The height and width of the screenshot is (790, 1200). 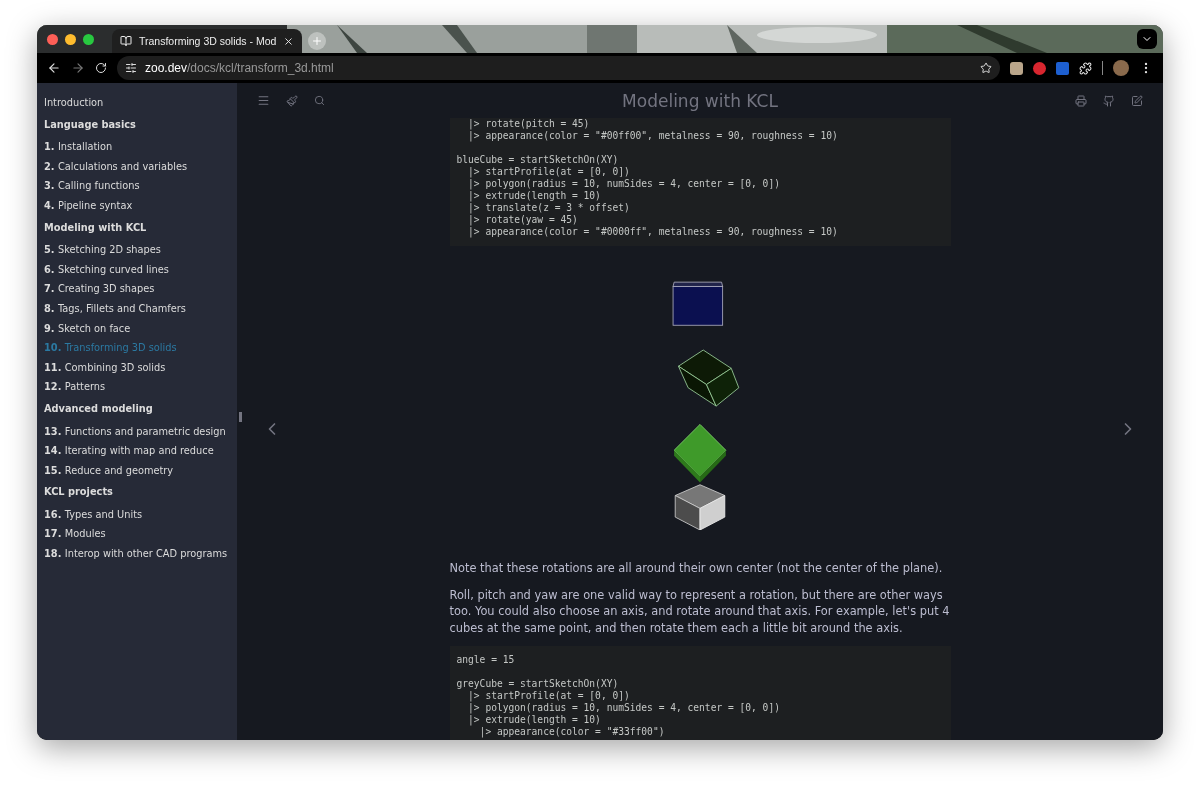 I want to click on back-icon, so click(x=54, y=68).